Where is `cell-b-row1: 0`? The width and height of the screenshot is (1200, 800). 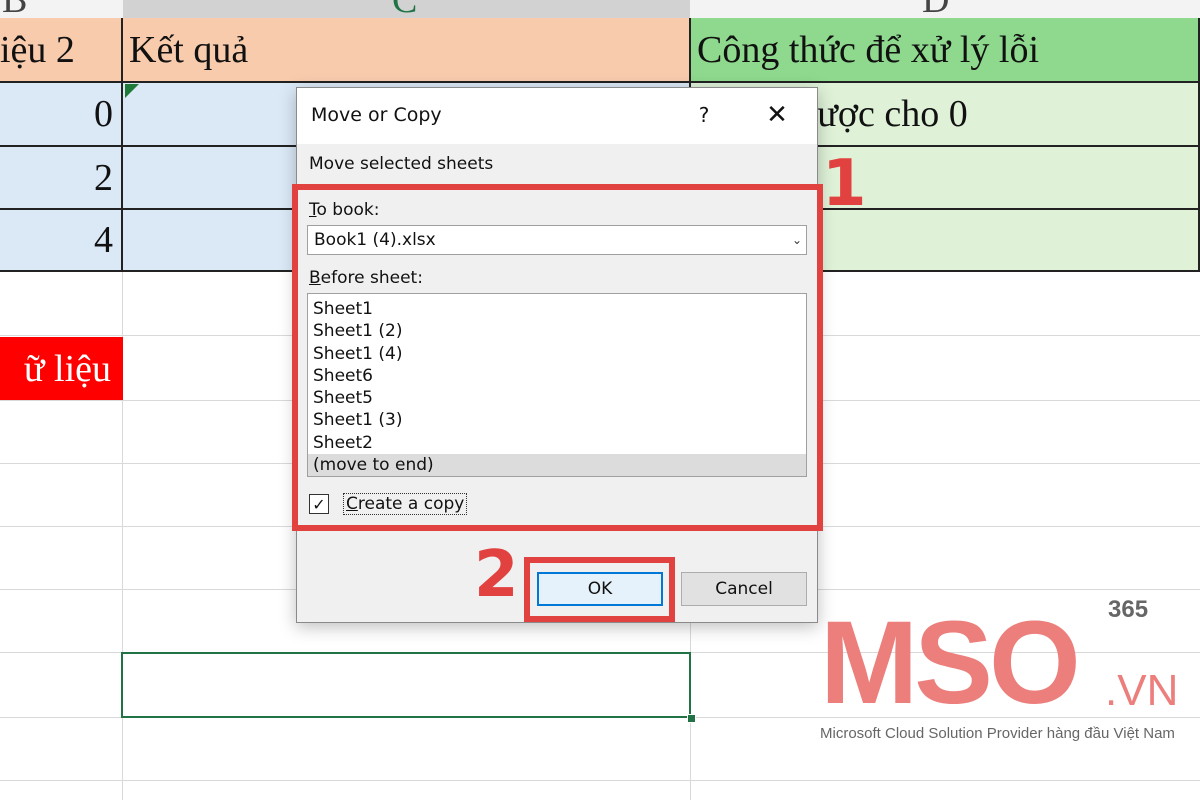 cell-b-row1: 0 is located at coordinates (61, 115).